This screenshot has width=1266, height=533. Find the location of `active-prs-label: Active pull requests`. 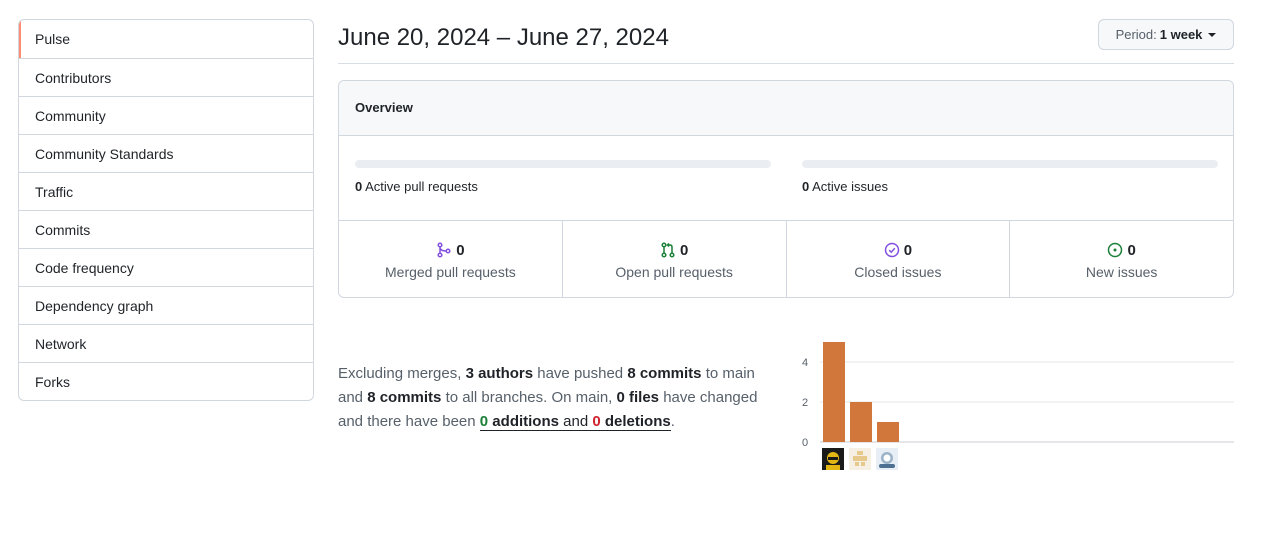

active-prs-label: Active pull requests is located at coordinates (421, 186).